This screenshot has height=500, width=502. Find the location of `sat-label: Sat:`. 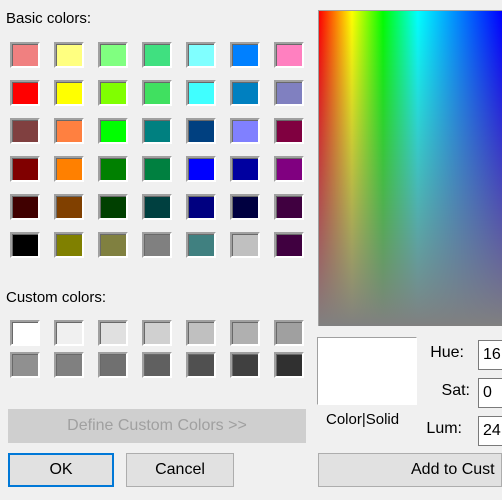

sat-label: Sat: is located at coordinates (455, 390).